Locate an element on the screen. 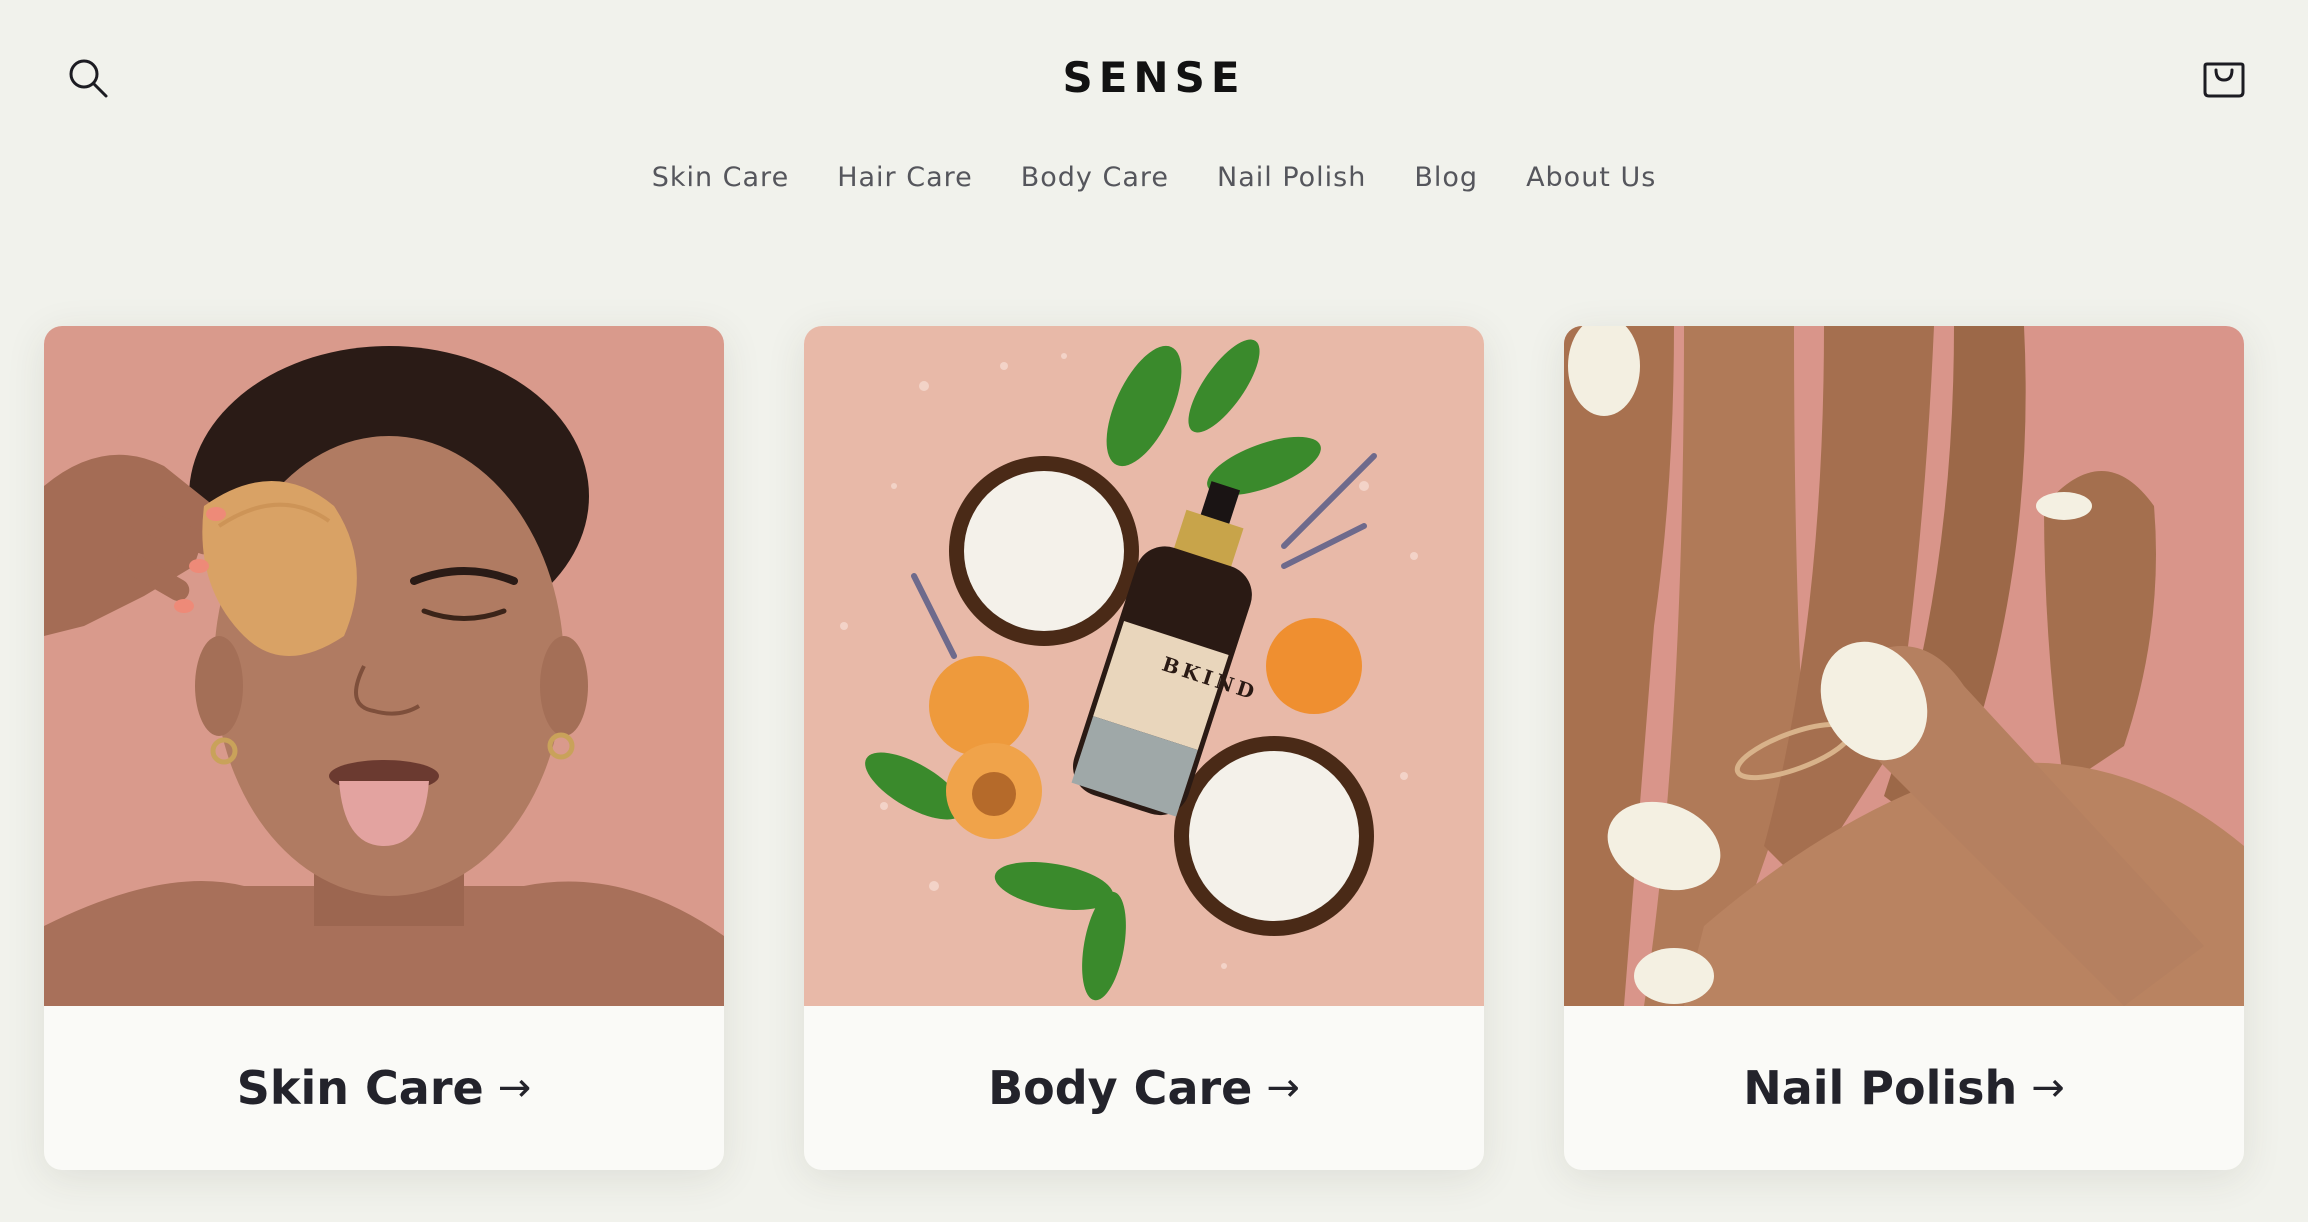  cart-button is located at coordinates (2224, 78).